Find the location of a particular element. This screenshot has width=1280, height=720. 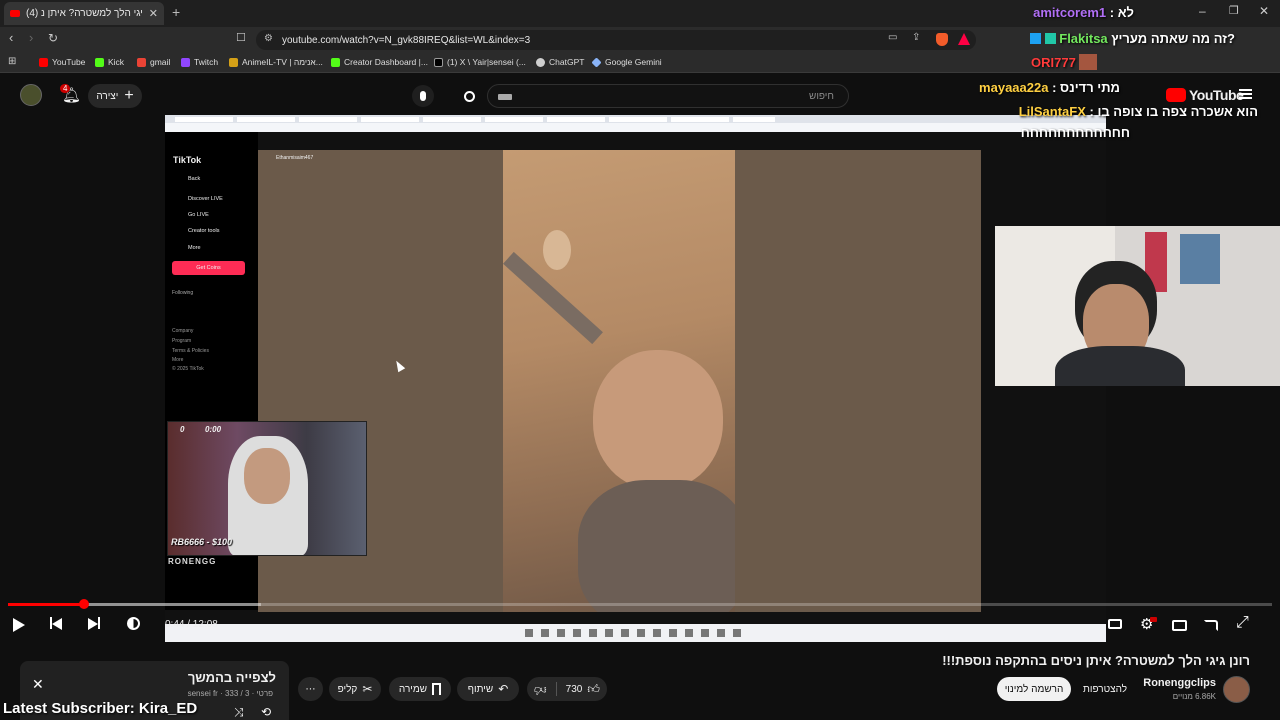

inner-address-bar is located at coordinates (635, 127).